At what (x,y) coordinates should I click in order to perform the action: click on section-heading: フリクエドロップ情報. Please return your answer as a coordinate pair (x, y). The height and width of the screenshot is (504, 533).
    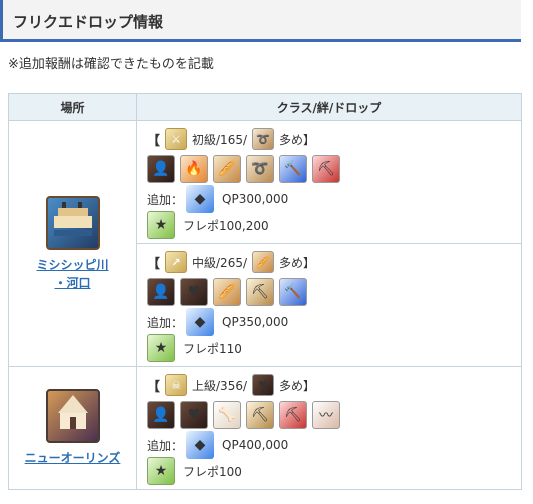
    Looking at the image, I should click on (260, 21).